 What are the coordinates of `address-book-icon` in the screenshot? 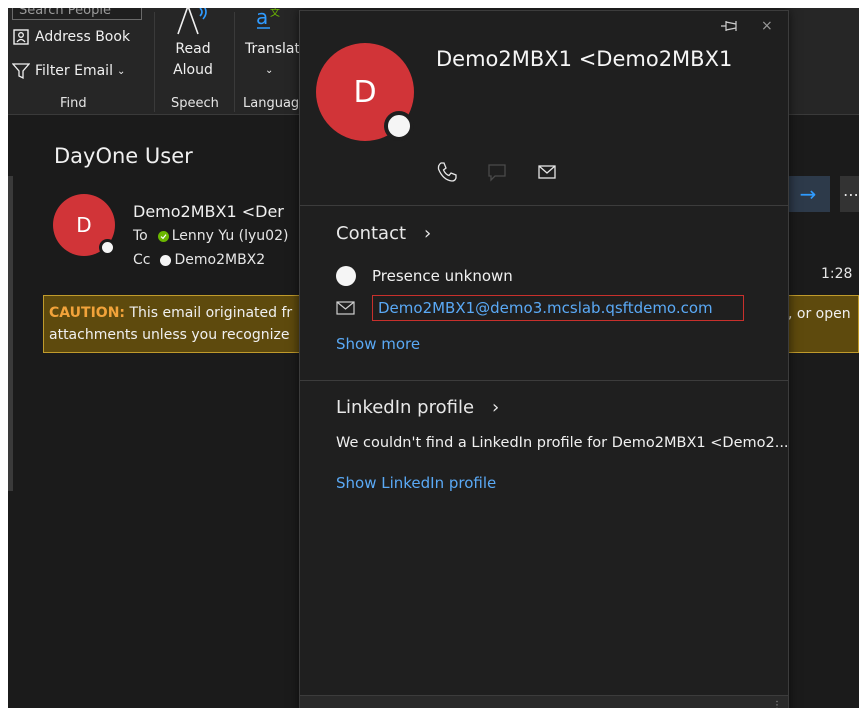 It's located at (21, 37).